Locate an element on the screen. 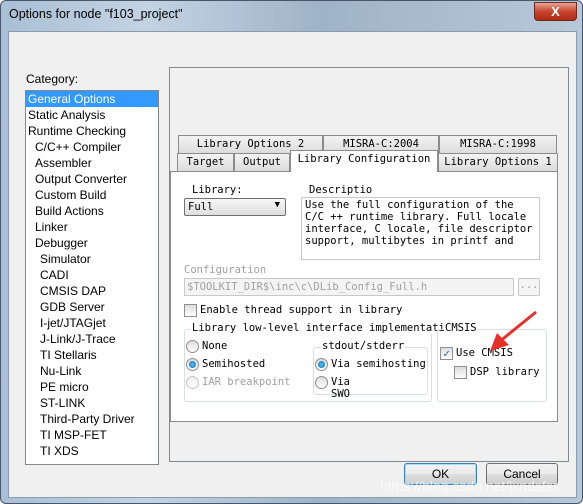  category-item: Nu-Link is located at coordinates (92, 371).